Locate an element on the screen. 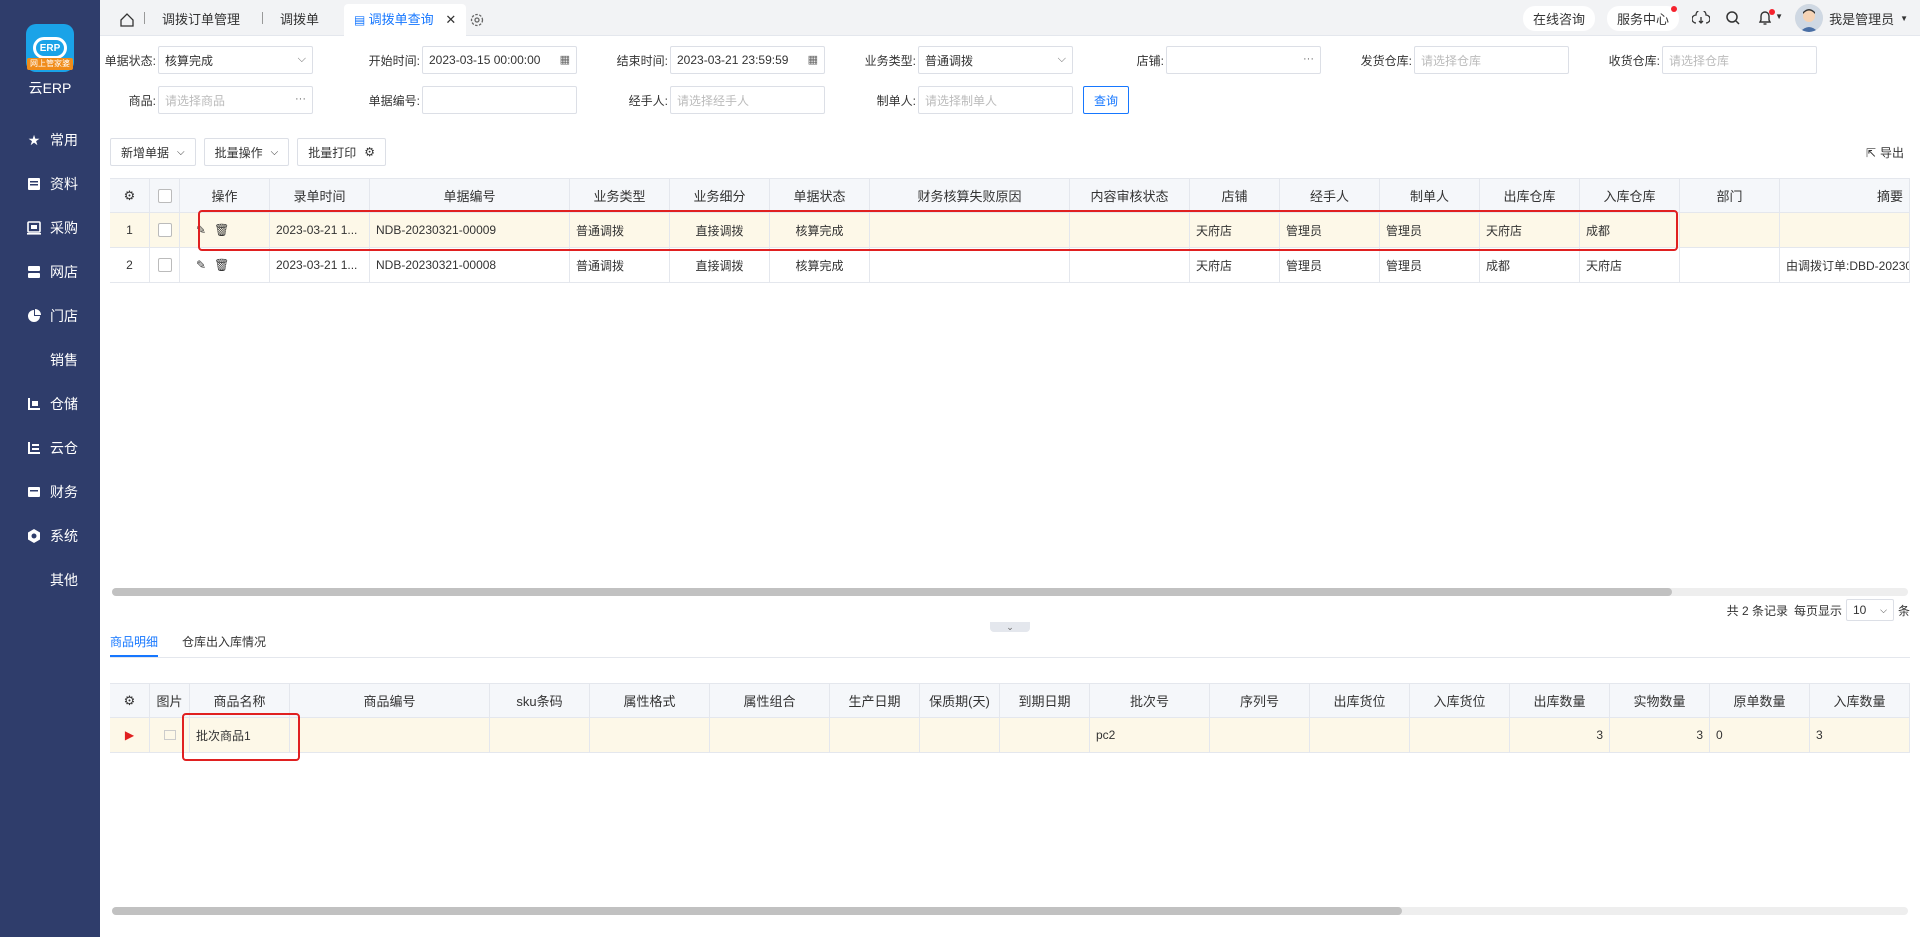 The height and width of the screenshot is (937, 1920). current-row-arrow-icon: ▶ is located at coordinates (130, 735).